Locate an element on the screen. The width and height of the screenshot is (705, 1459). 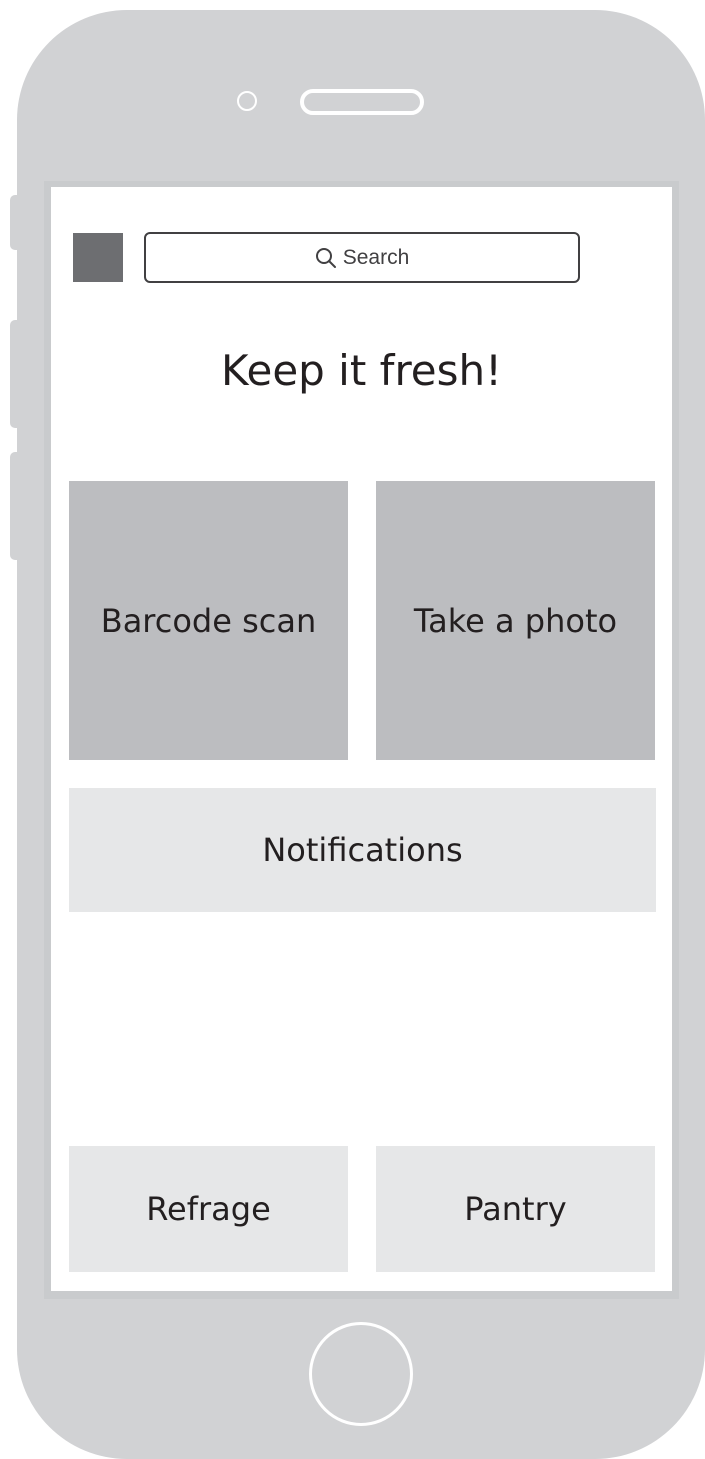
home-button is located at coordinates (361, 1374).